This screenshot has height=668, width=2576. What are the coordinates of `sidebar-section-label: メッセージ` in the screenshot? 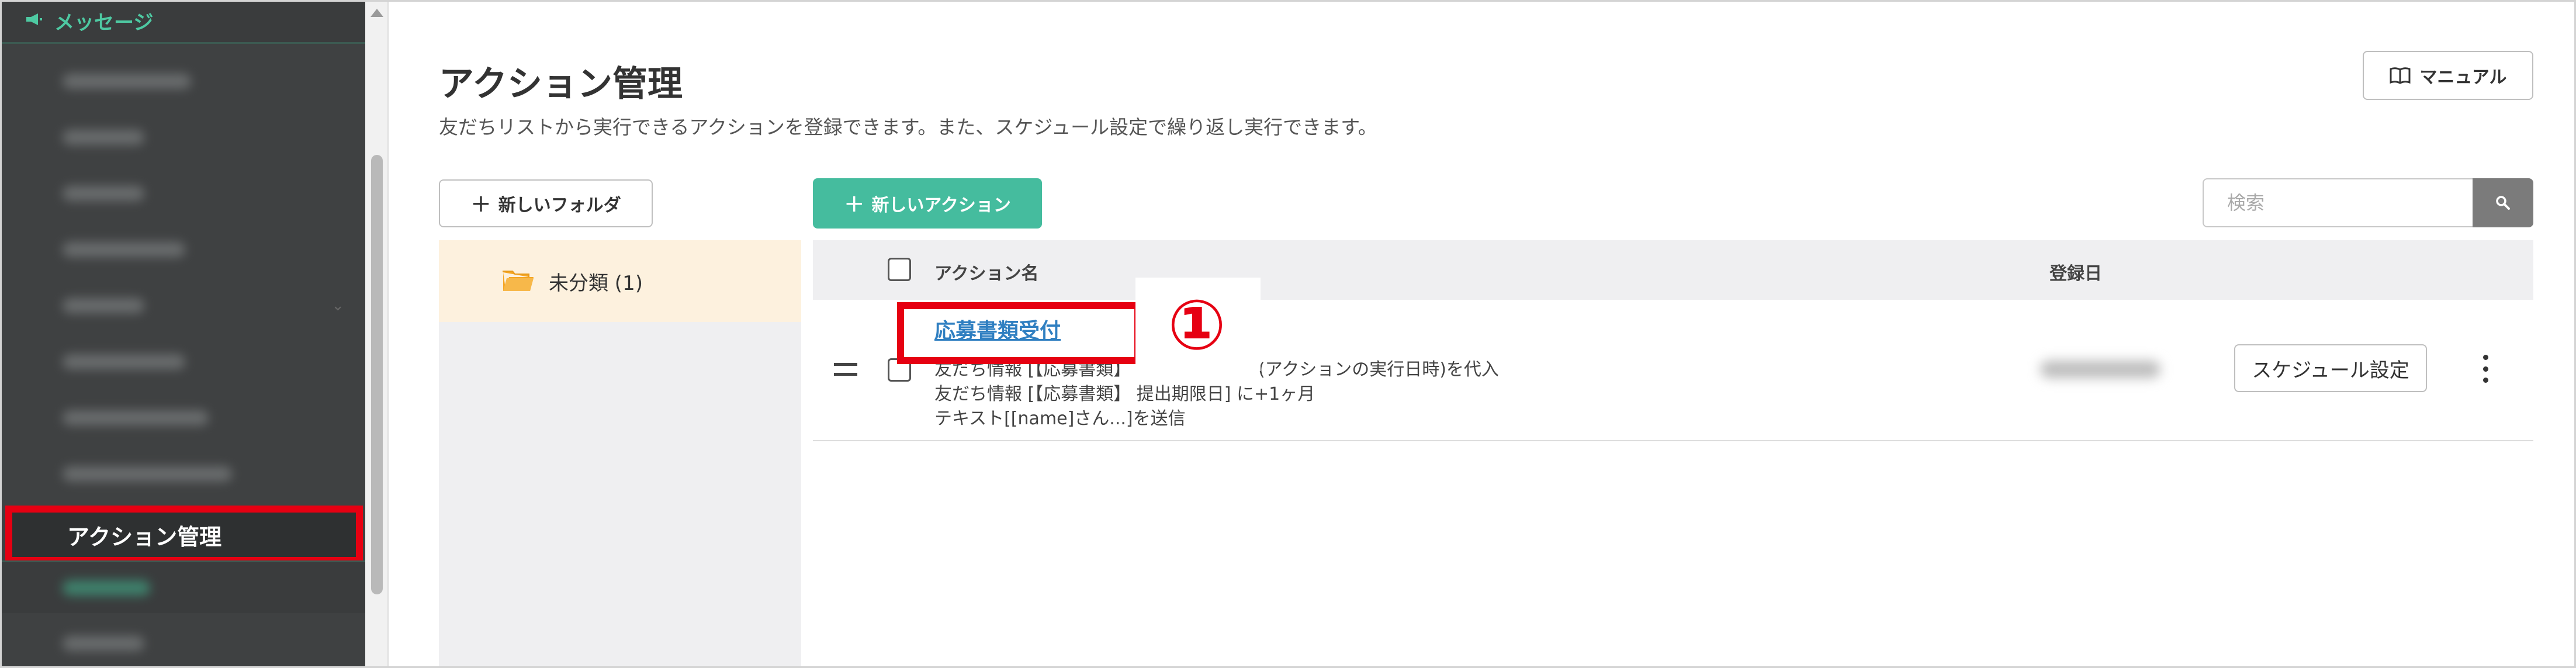 It's located at (104, 22).